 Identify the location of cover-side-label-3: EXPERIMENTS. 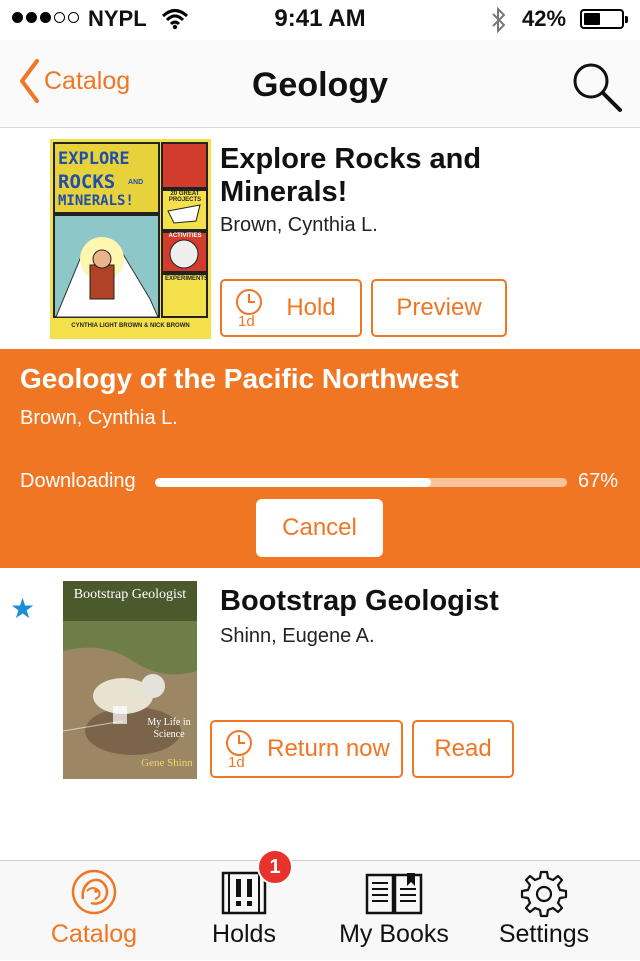
(187, 279).